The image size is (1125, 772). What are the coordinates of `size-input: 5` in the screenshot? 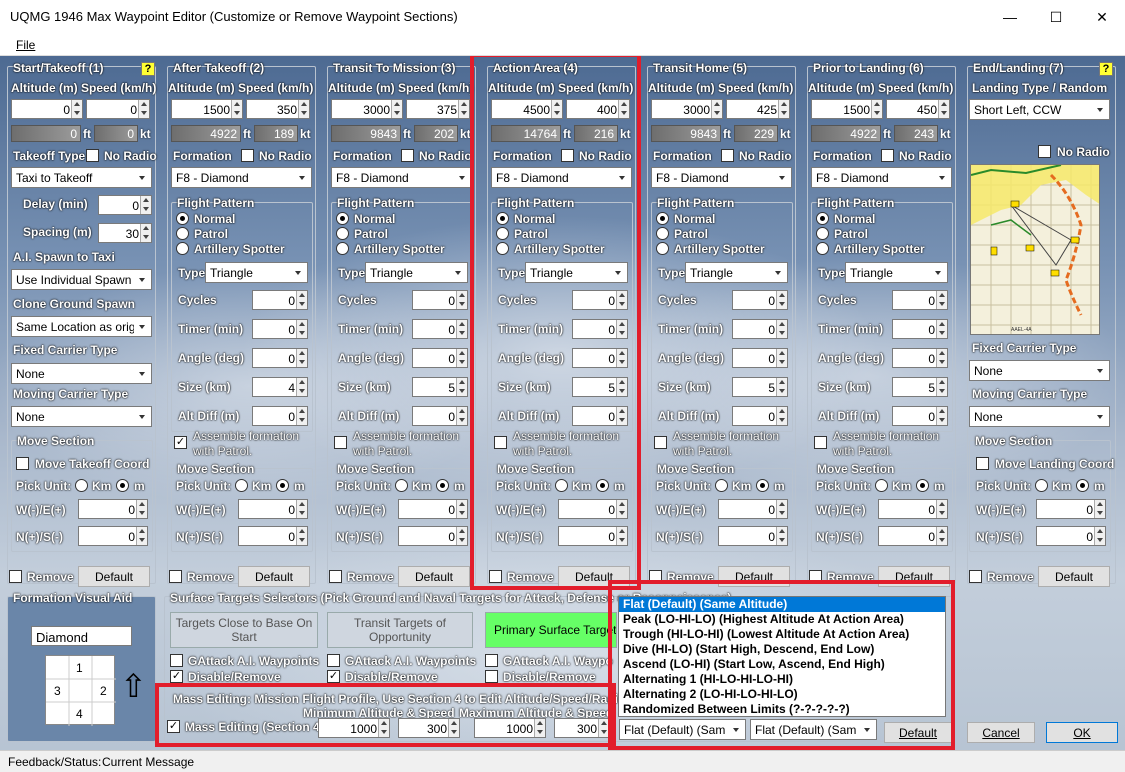 It's located at (760, 387).